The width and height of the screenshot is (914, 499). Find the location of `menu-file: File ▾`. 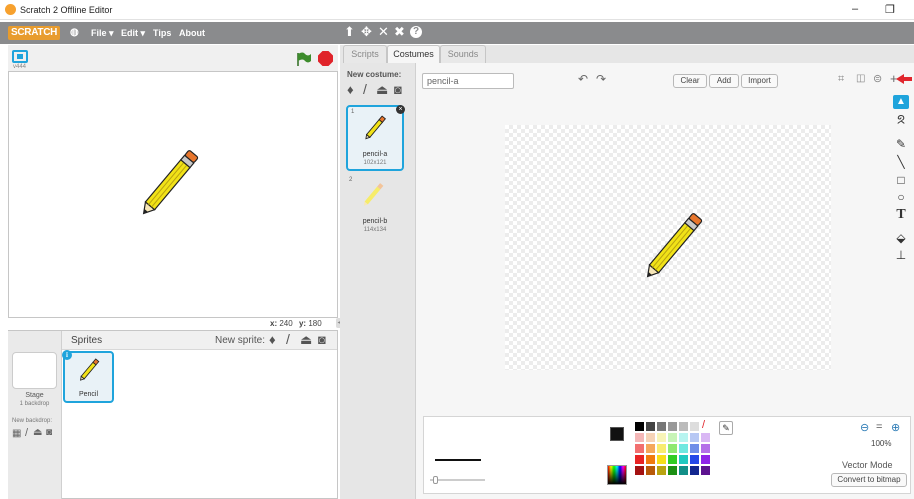

menu-file: File ▾ is located at coordinates (102, 33).